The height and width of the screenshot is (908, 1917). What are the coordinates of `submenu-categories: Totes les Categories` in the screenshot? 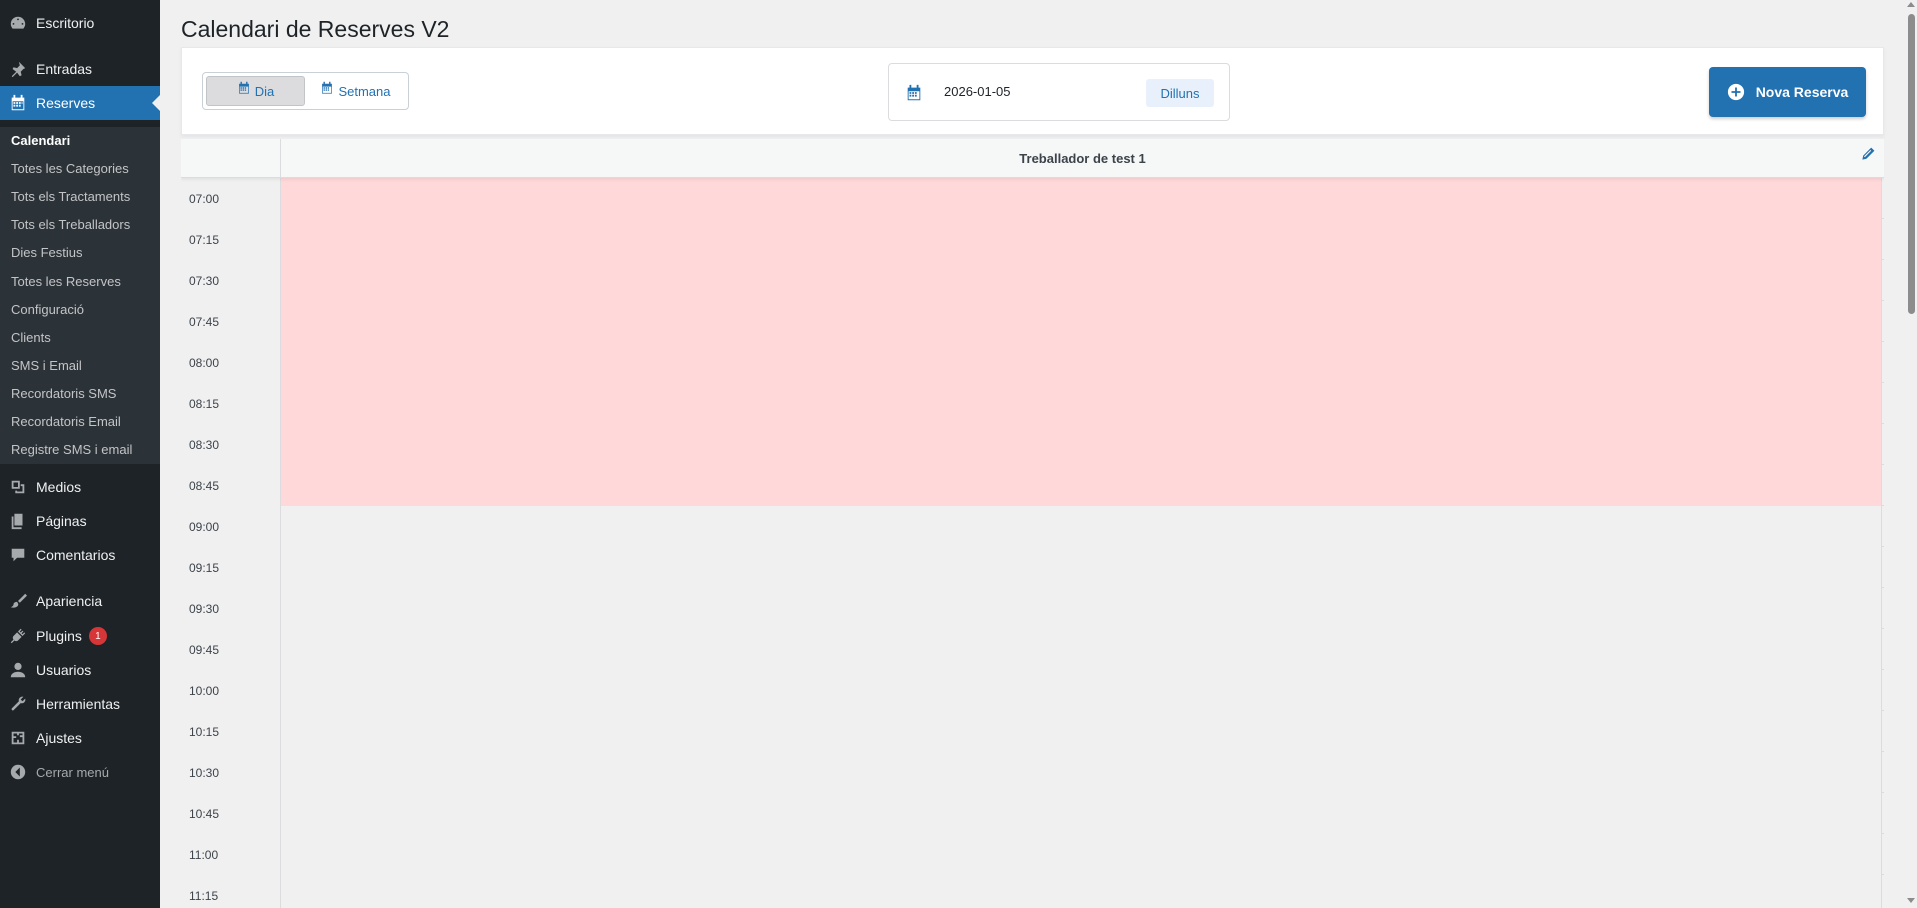 It's located at (70, 168).